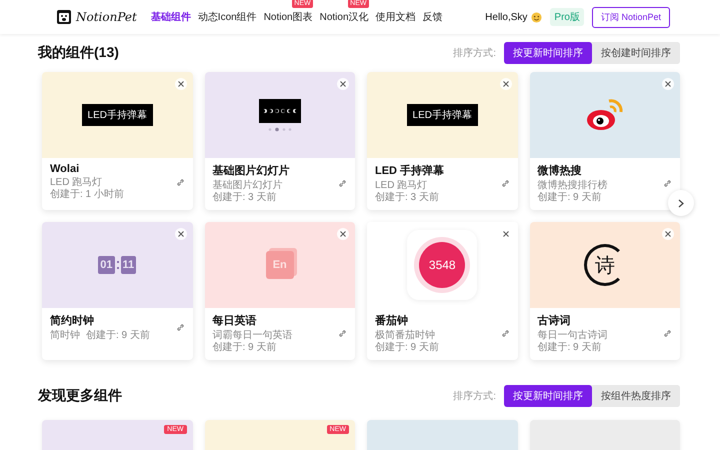  I want to click on card-description: 极简番茄时钟, so click(405, 336).